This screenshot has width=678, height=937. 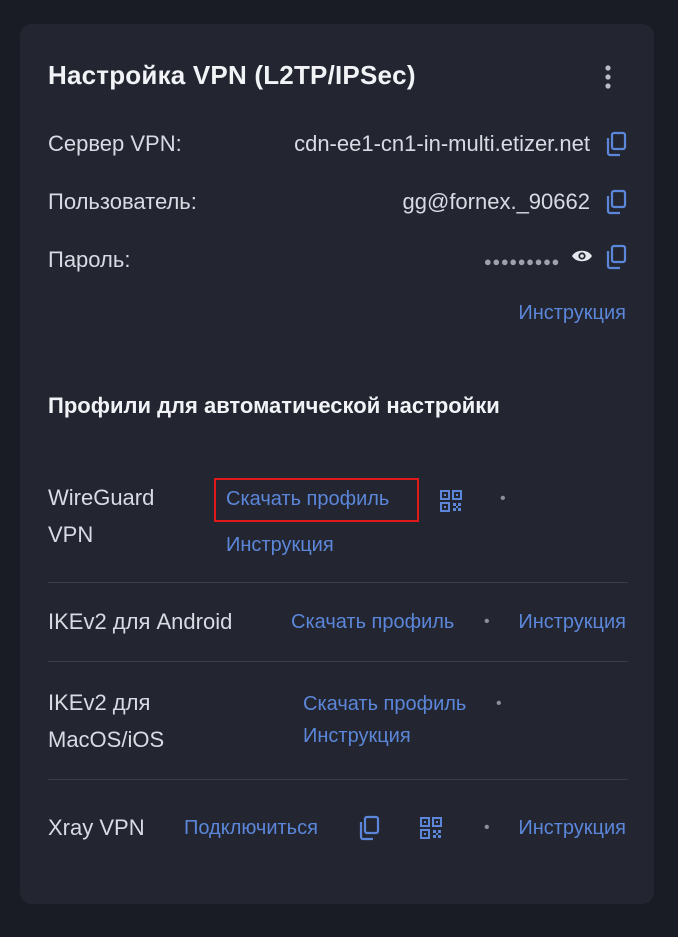 I want to click on password-value: ●●●●●●●●●, so click(x=521, y=261).